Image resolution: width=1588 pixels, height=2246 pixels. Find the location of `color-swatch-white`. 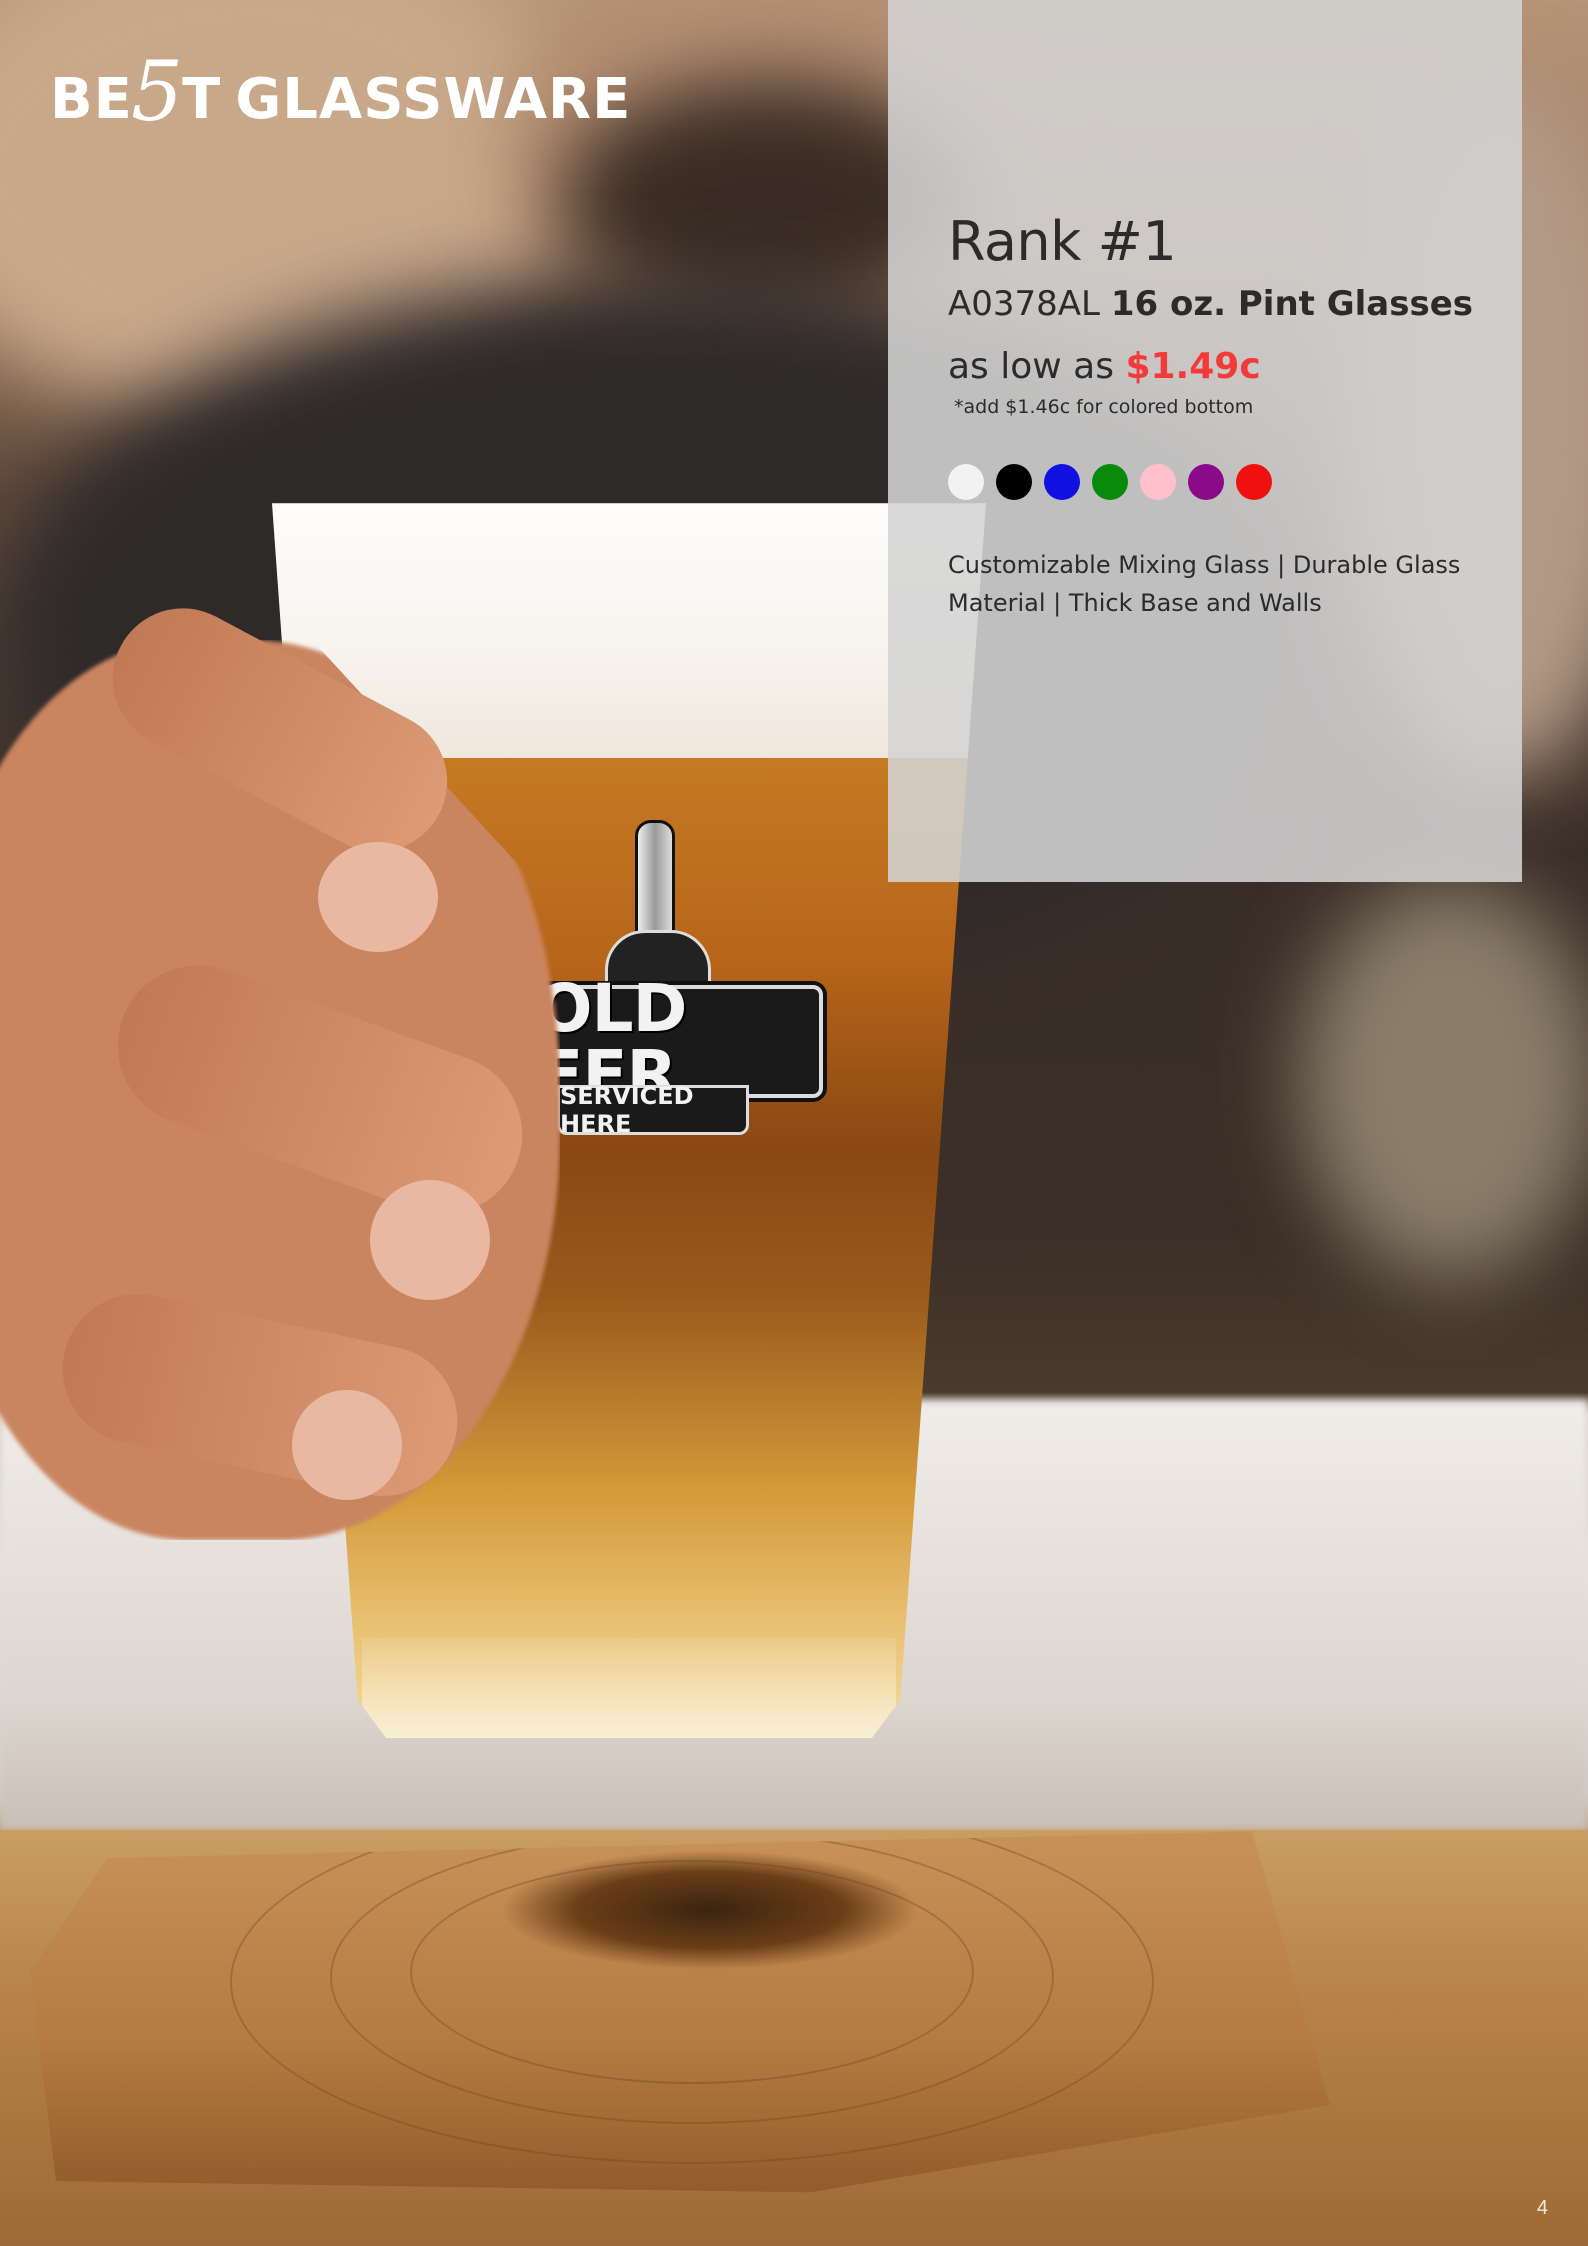

color-swatch-white is located at coordinates (966, 482).